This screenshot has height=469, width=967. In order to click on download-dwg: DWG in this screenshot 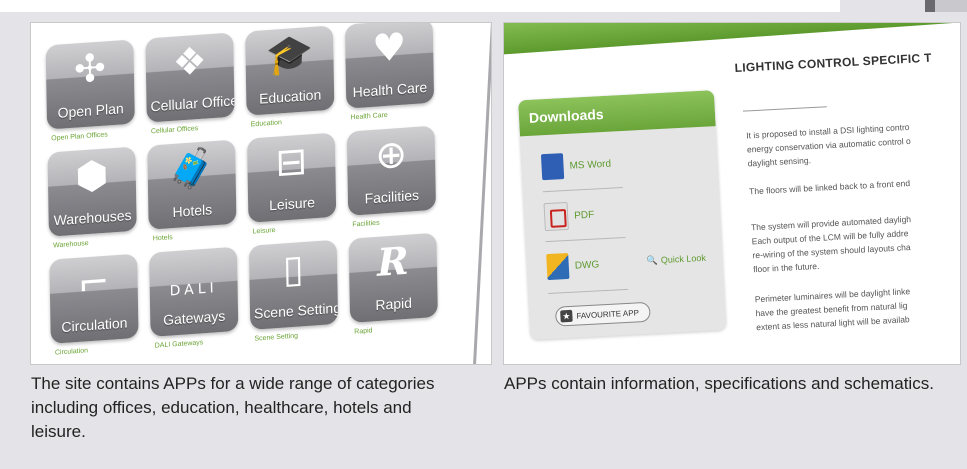, I will do `click(573, 265)`.